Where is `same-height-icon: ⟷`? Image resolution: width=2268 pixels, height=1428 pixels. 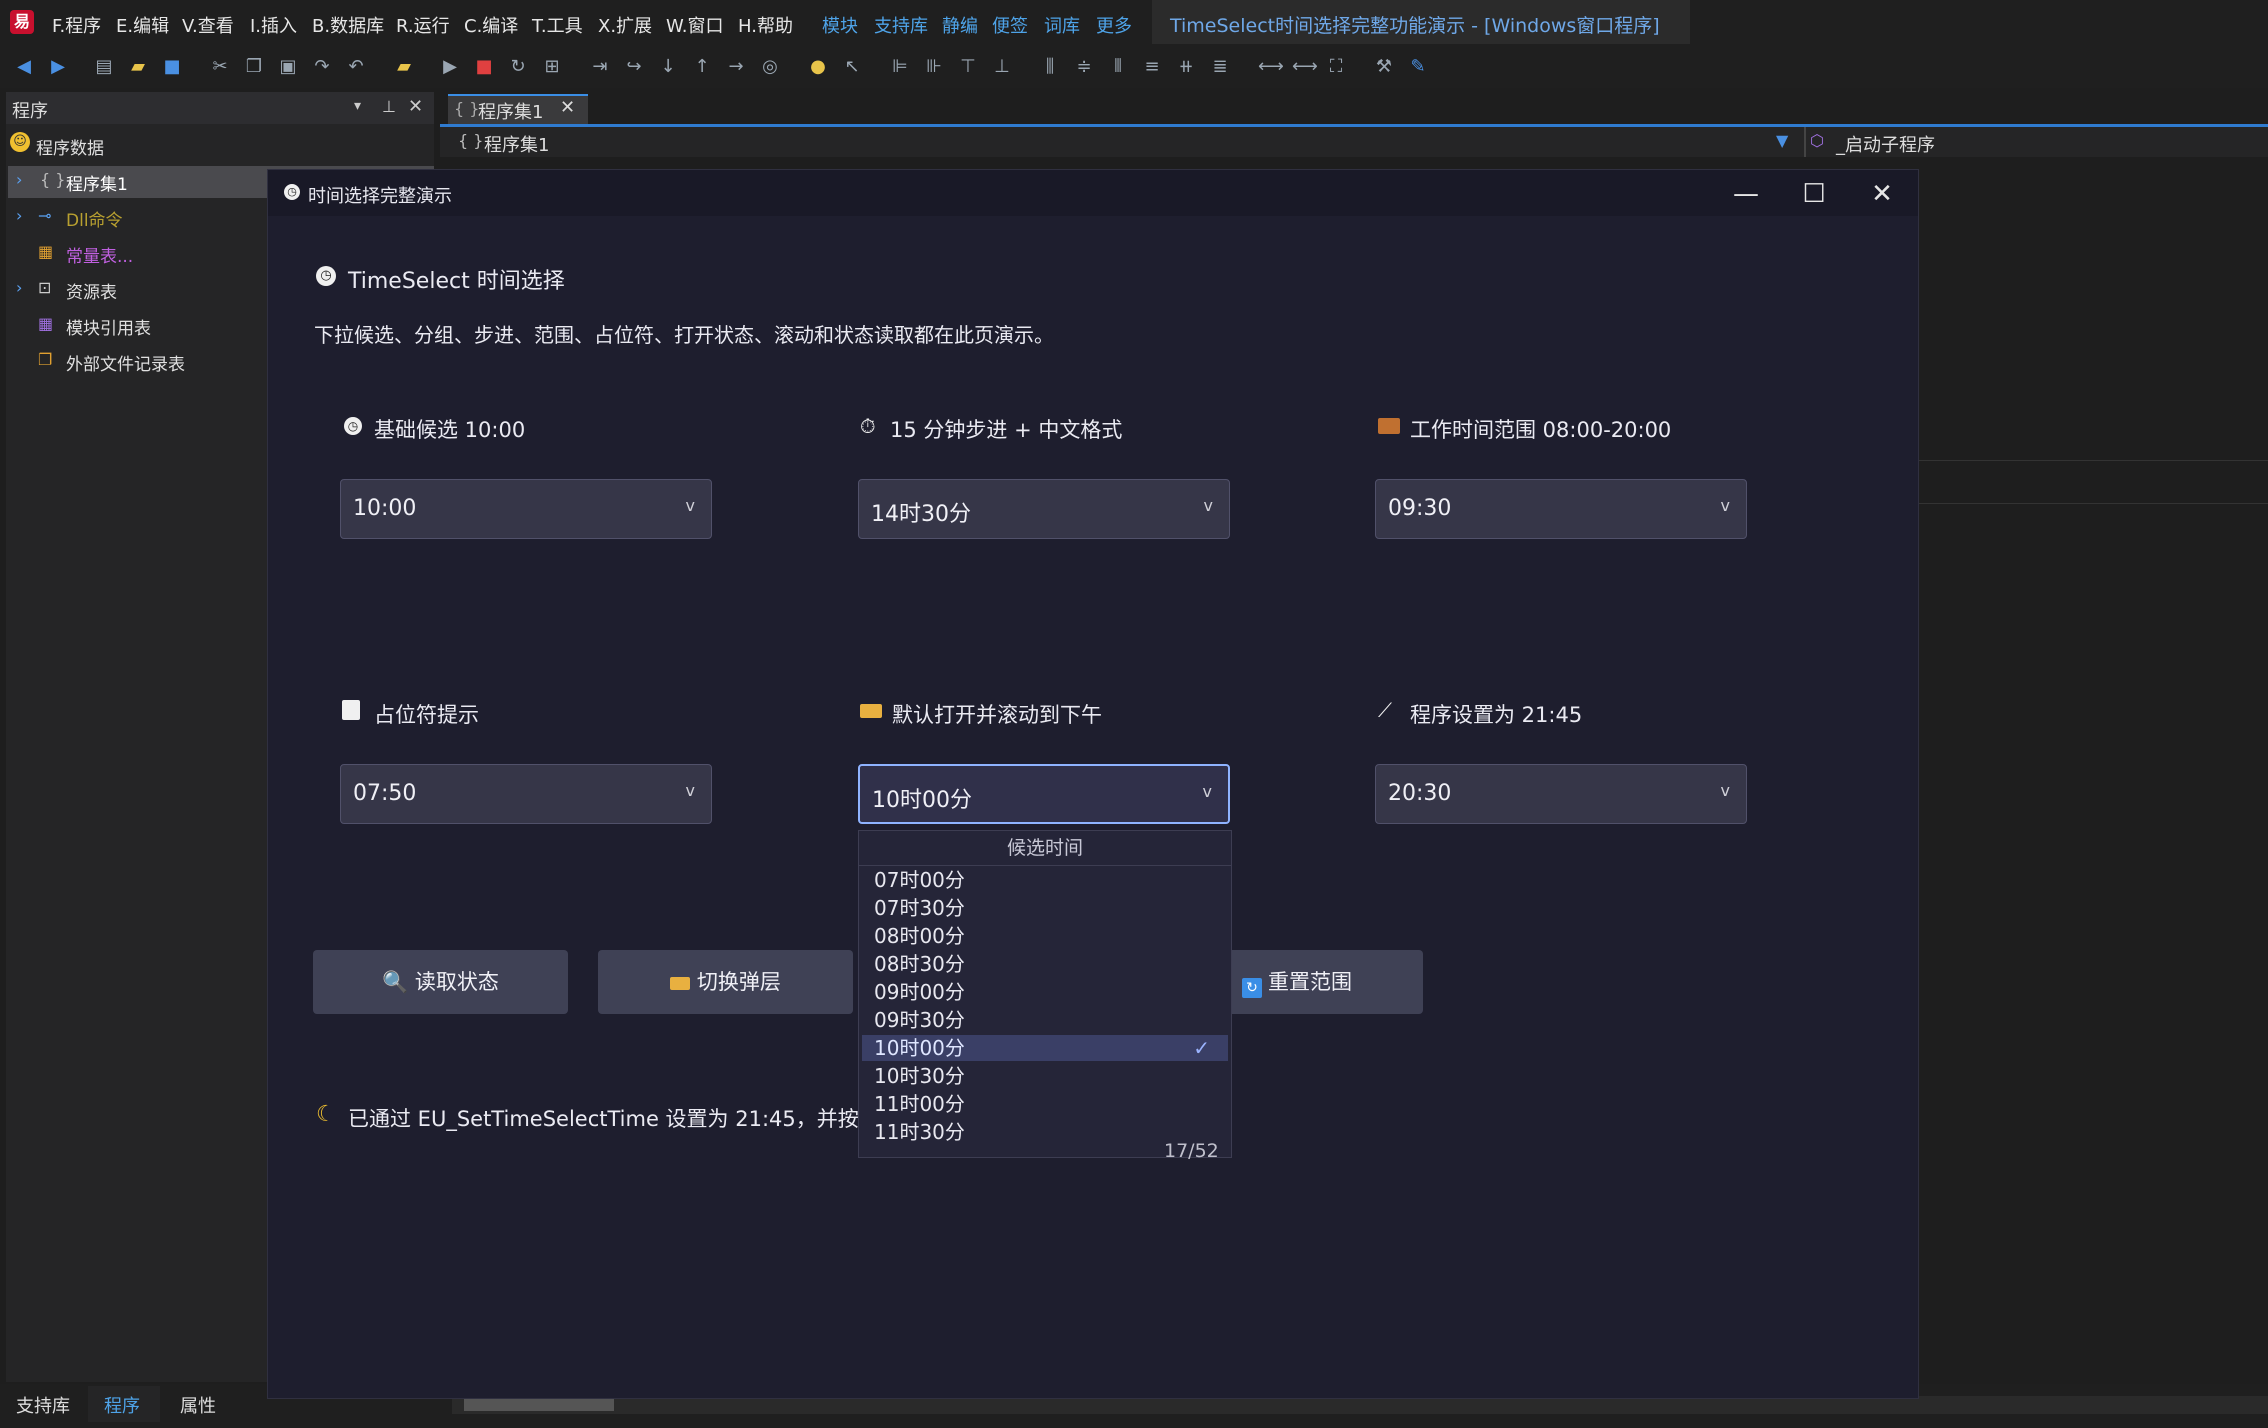
same-height-icon: ⟷ is located at coordinates (1305, 67).